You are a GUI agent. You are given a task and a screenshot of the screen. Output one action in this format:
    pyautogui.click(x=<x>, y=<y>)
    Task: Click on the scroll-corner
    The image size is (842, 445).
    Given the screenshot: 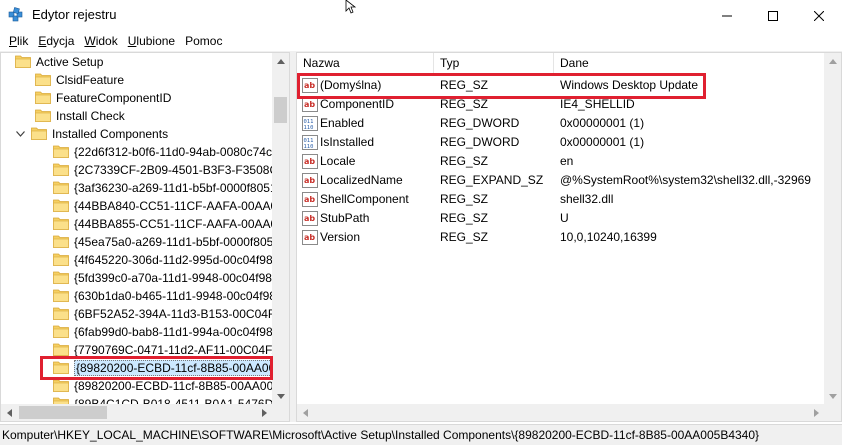 What is the action you would take?
    pyautogui.click(x=280, y=412)
    